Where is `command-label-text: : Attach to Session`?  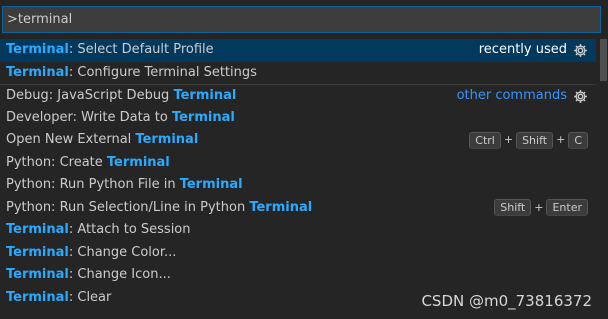 command-label-text: : Attach to Session is located at coordinates (129, 229).